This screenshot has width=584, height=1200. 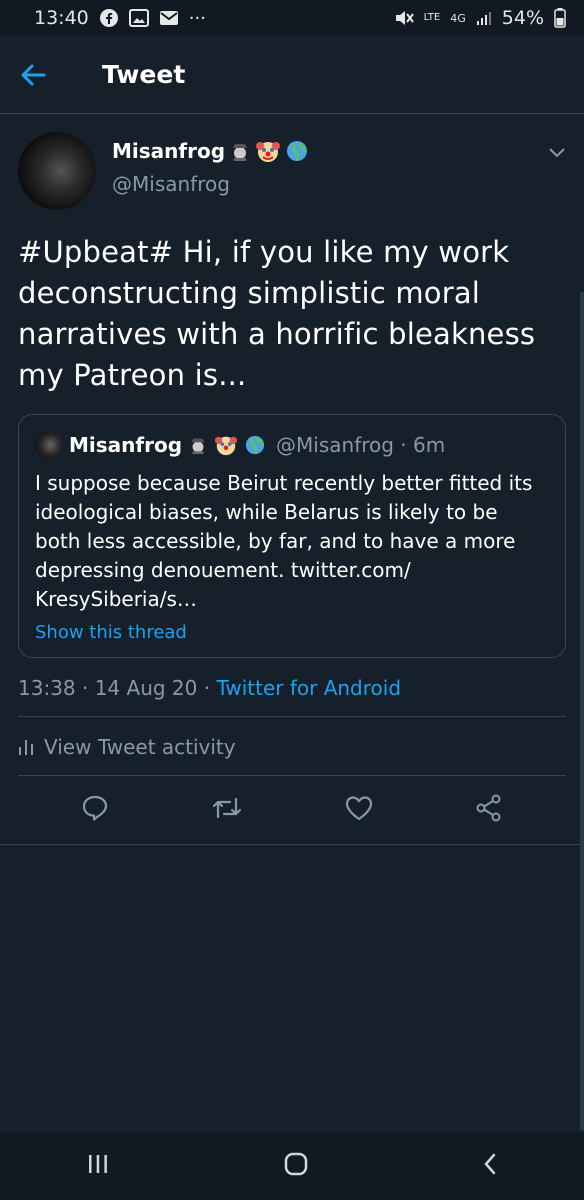 I want to click on more-notifications-icon: ···, so click(x=197, y=18).